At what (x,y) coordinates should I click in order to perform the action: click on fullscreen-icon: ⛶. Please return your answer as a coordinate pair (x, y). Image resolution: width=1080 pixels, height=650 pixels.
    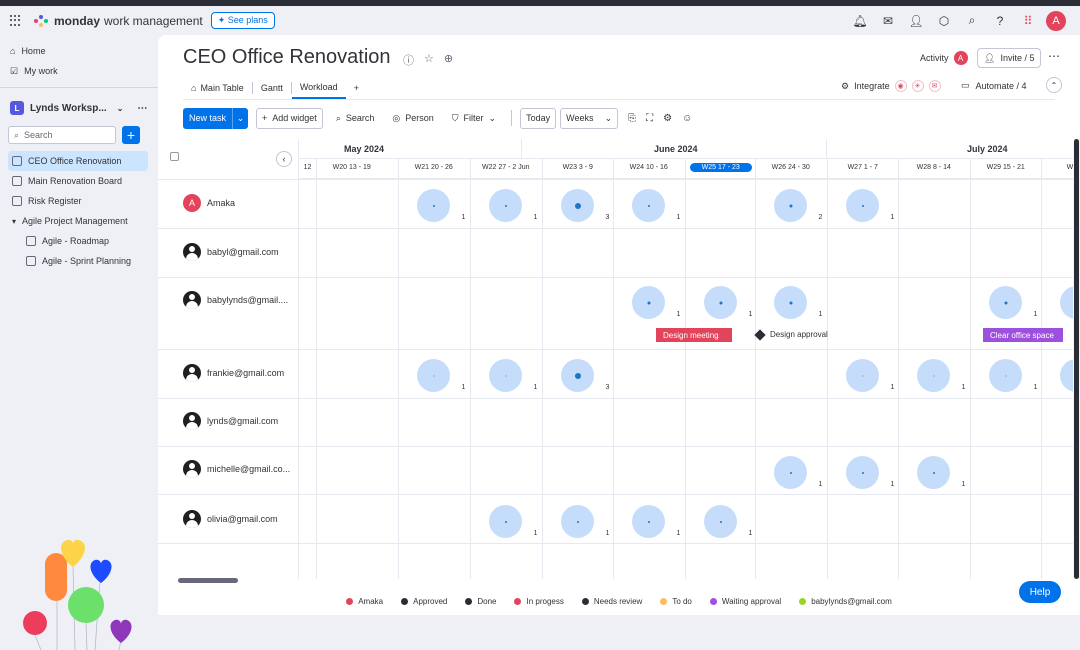
    Looking at the image, I should click on (649, 118).